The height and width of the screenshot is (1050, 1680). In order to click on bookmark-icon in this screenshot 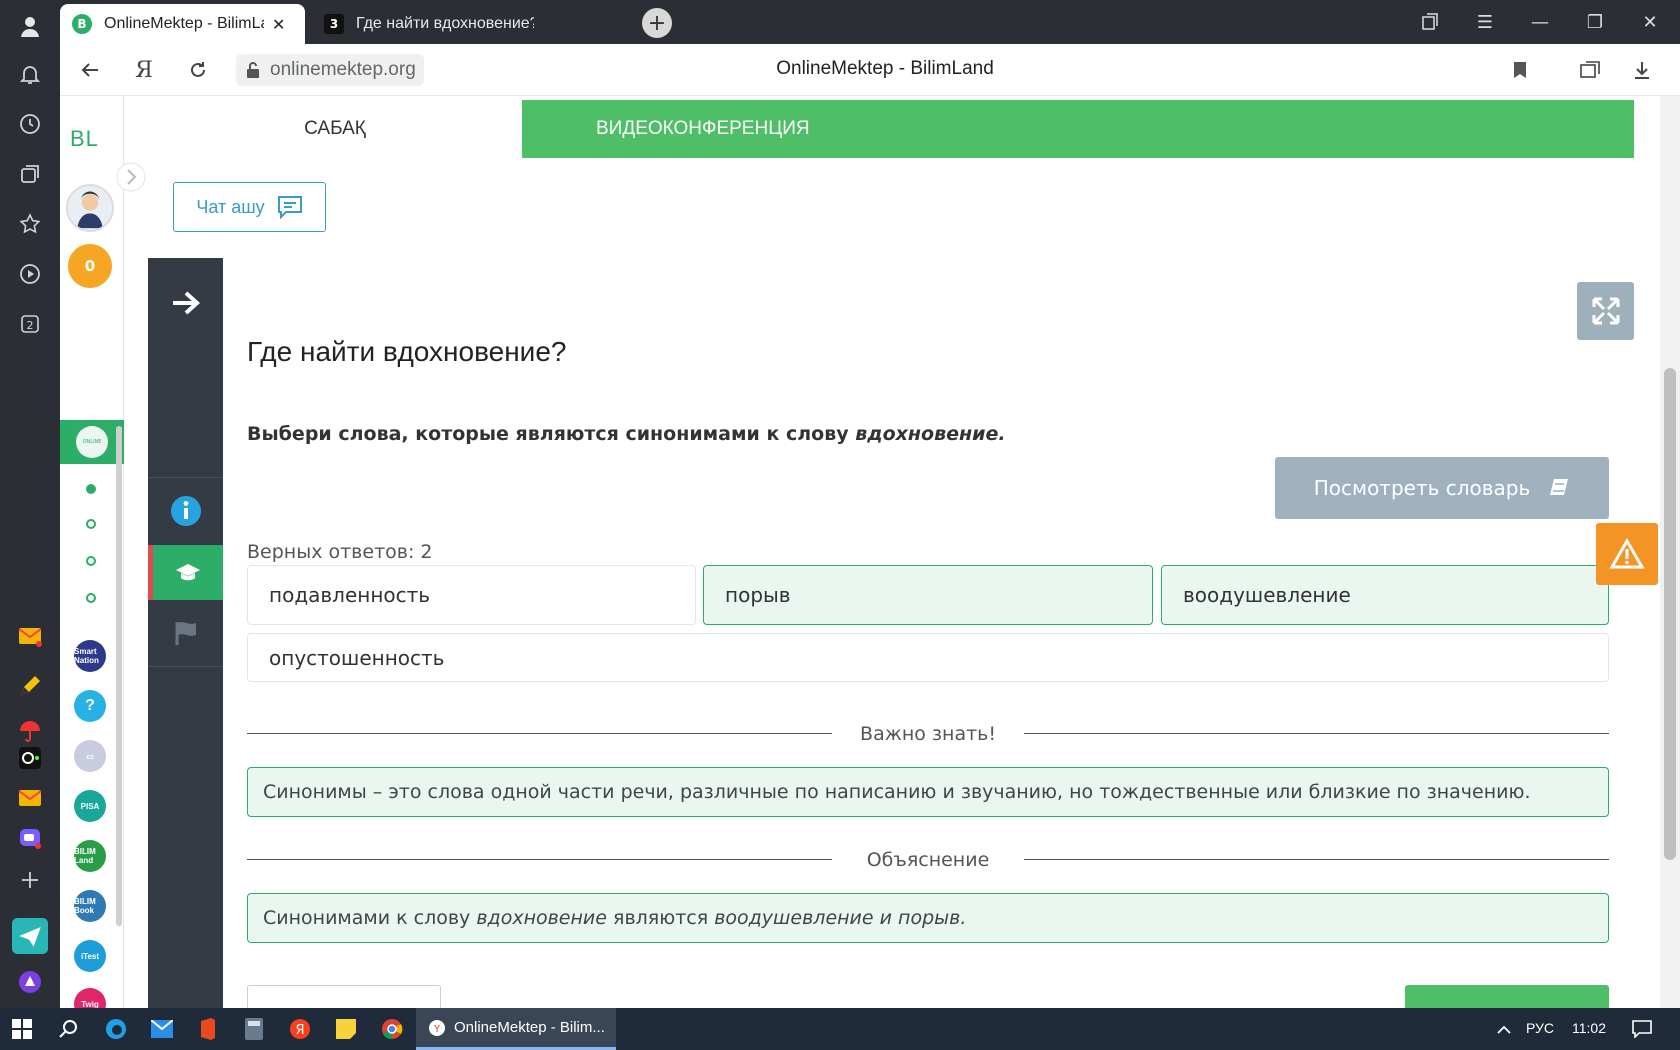, I will do `click(1520, 70)`.